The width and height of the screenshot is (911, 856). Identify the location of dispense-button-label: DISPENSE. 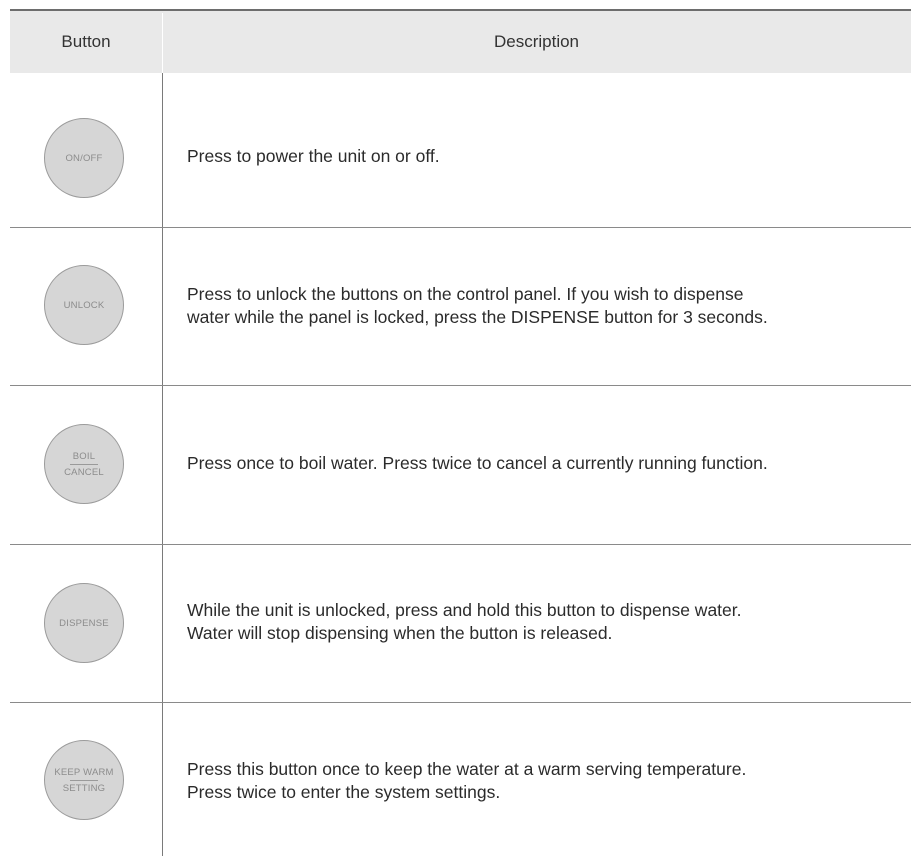
(84, 623).